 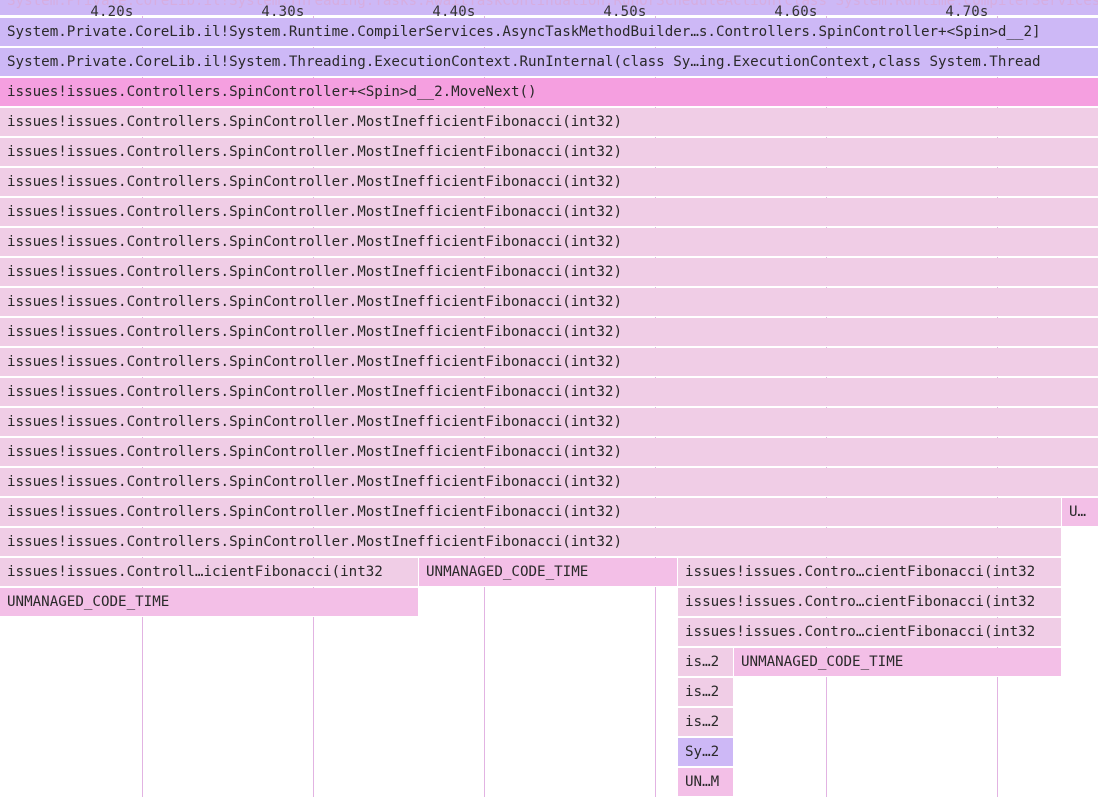 I want to click on timeline-tick: 4.30s, so click(x=283, y=12).